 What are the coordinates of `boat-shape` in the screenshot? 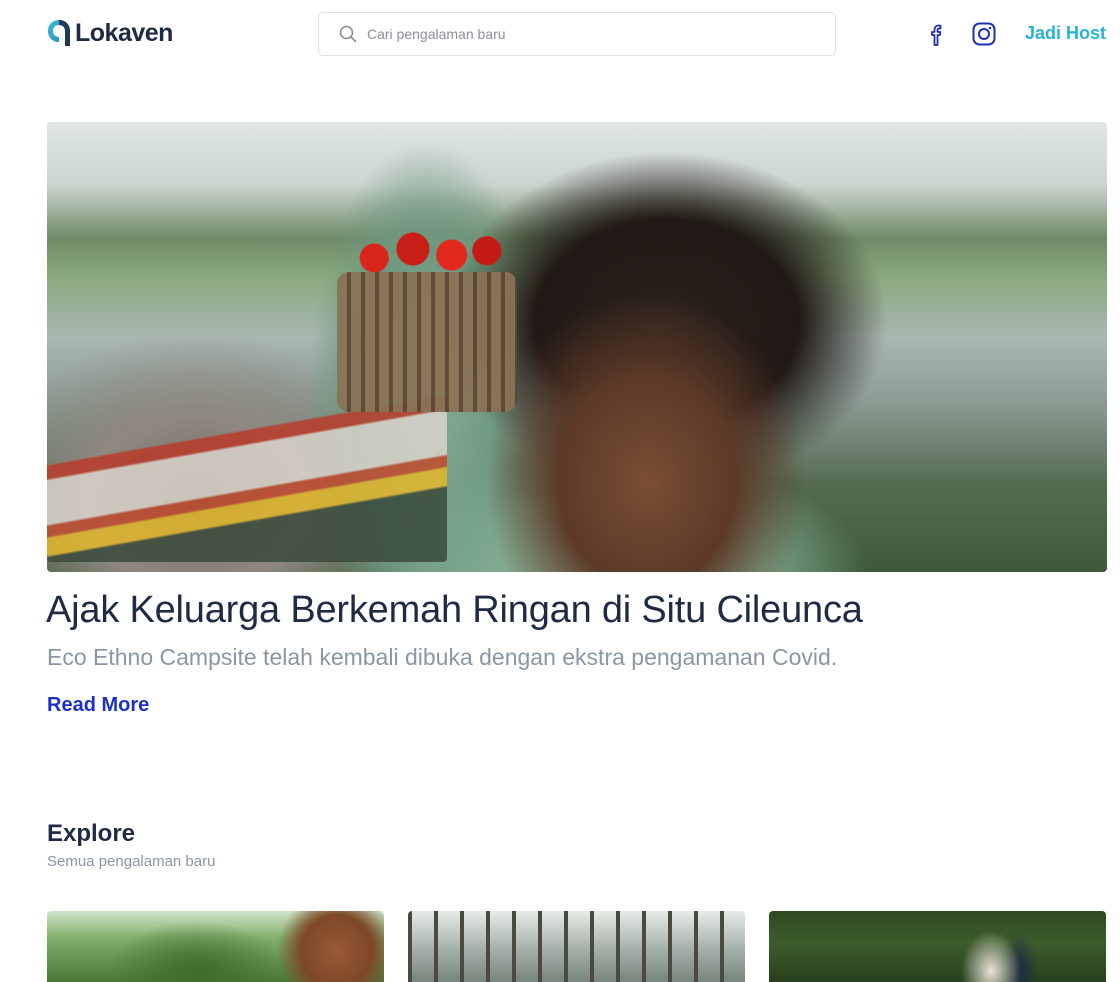 It's located at (247, 477).